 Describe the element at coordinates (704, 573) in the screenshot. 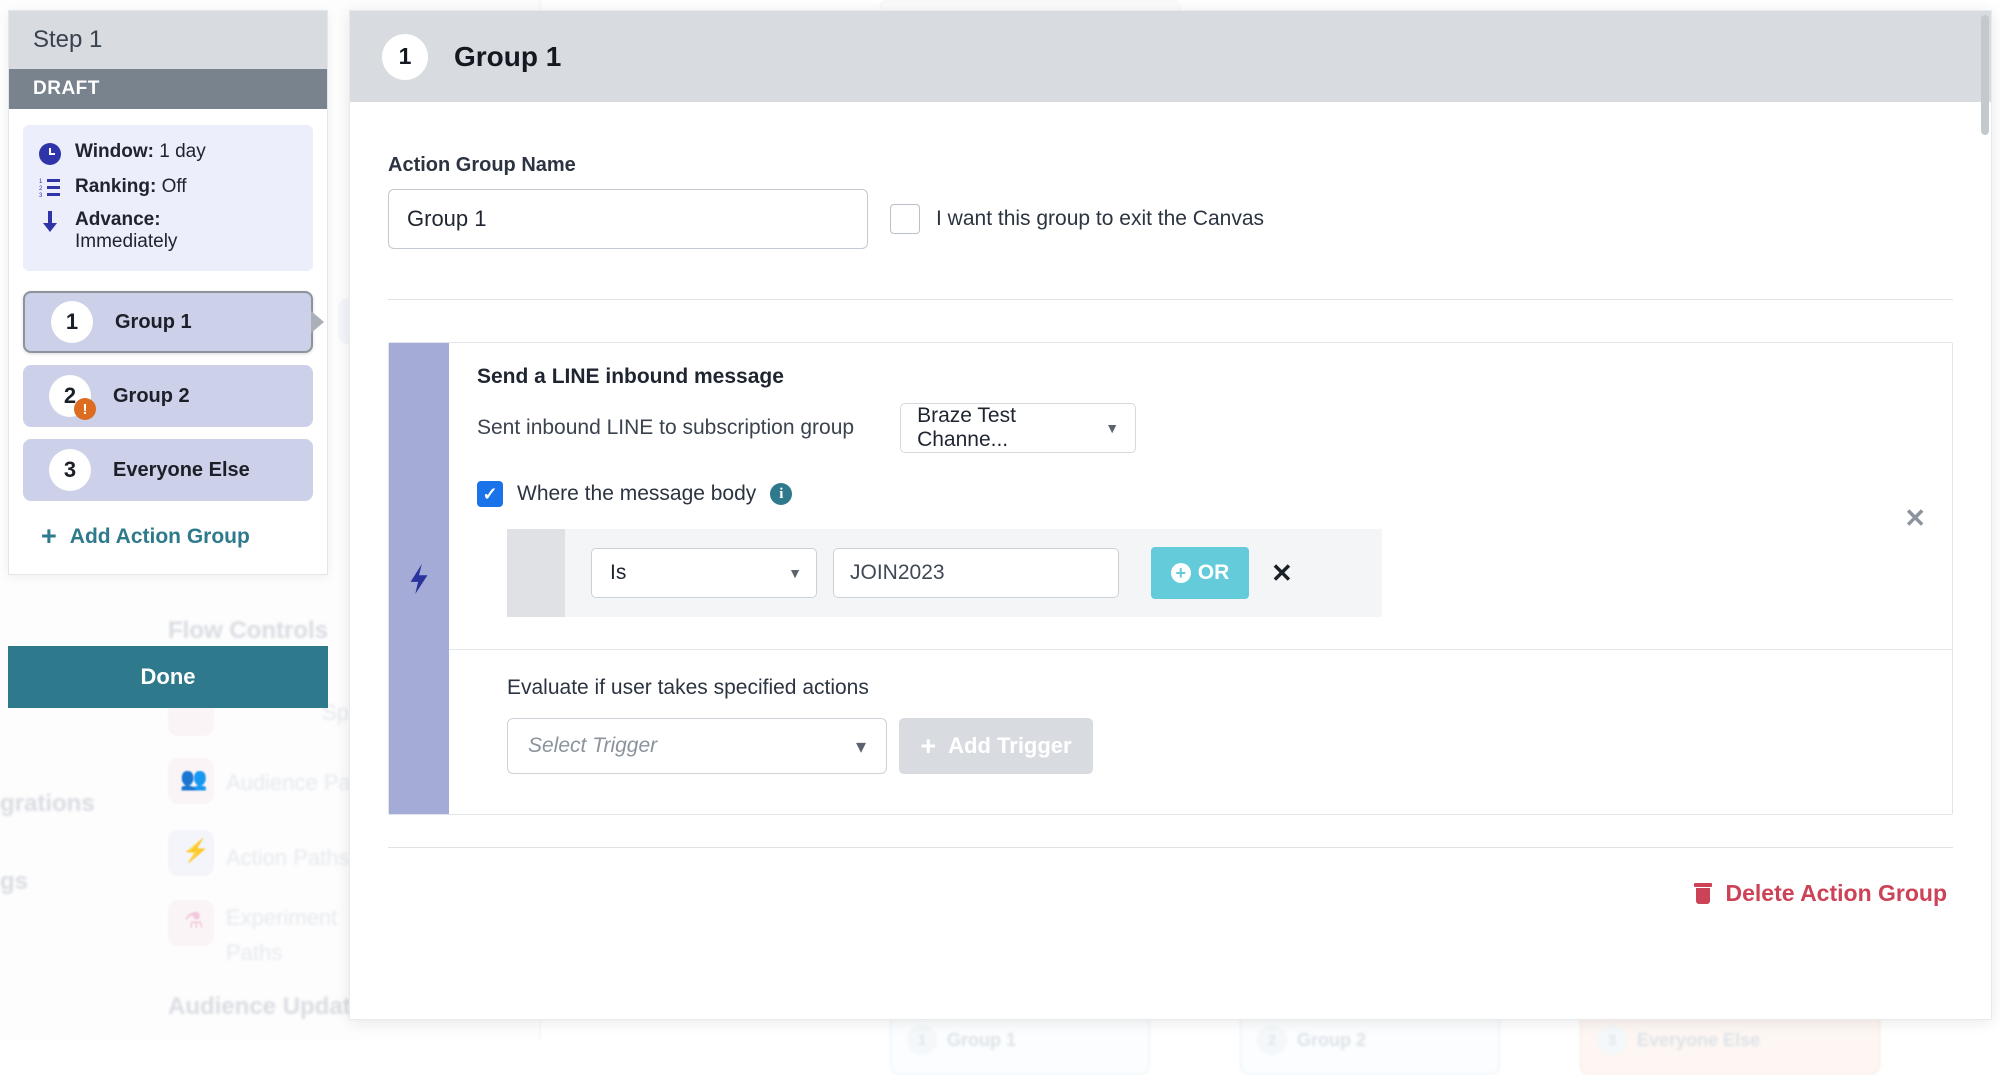

I see `condition-operator-select: Is ▼` at that location.